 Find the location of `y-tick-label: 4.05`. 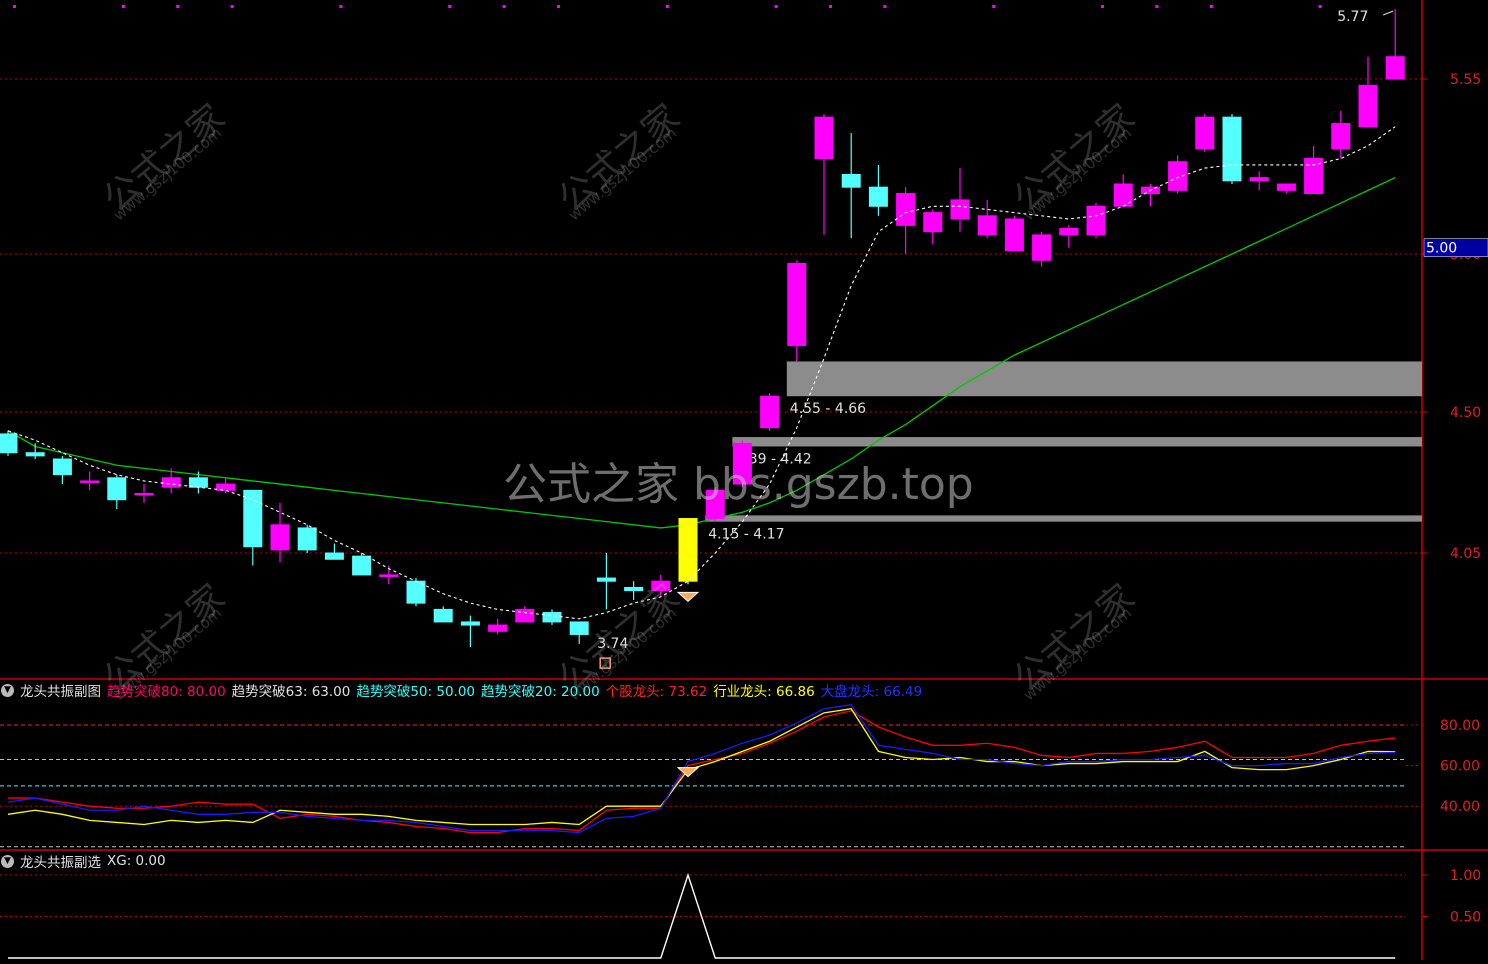

y-tick-label: 4.05 is located at coordinates (1465, 554).